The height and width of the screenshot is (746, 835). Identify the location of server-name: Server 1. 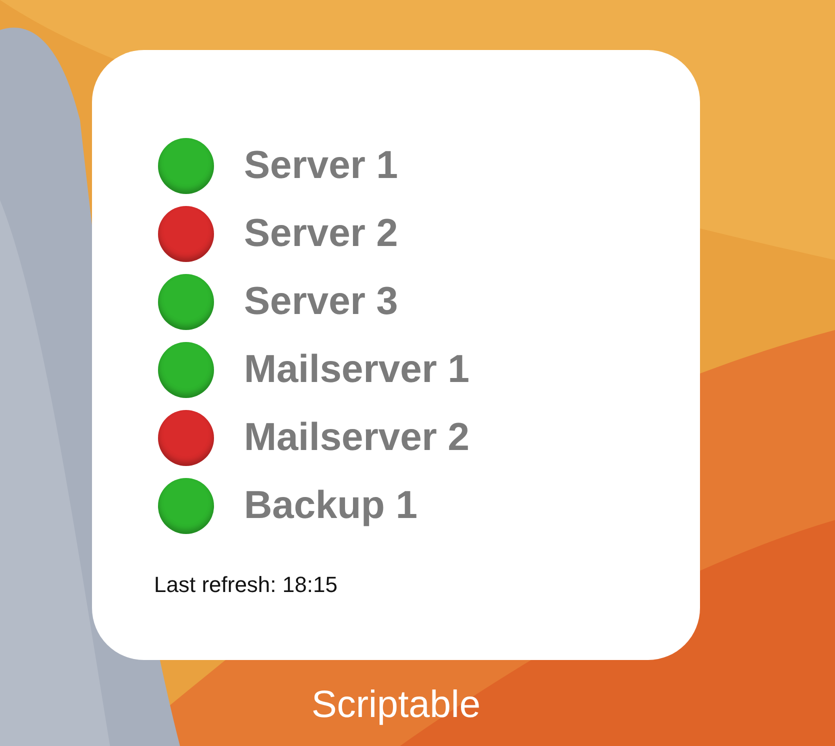
(321, 166).